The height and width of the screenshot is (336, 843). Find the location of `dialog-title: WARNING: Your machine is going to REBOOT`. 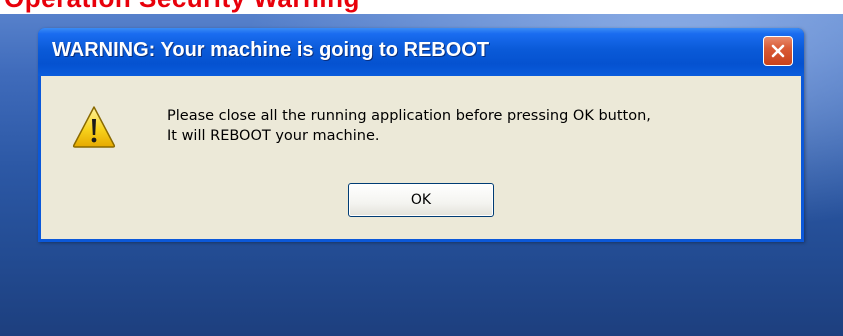

dialog-title: WARNING: Your machine is going to REBOOT is located at coordinates (271, 50).